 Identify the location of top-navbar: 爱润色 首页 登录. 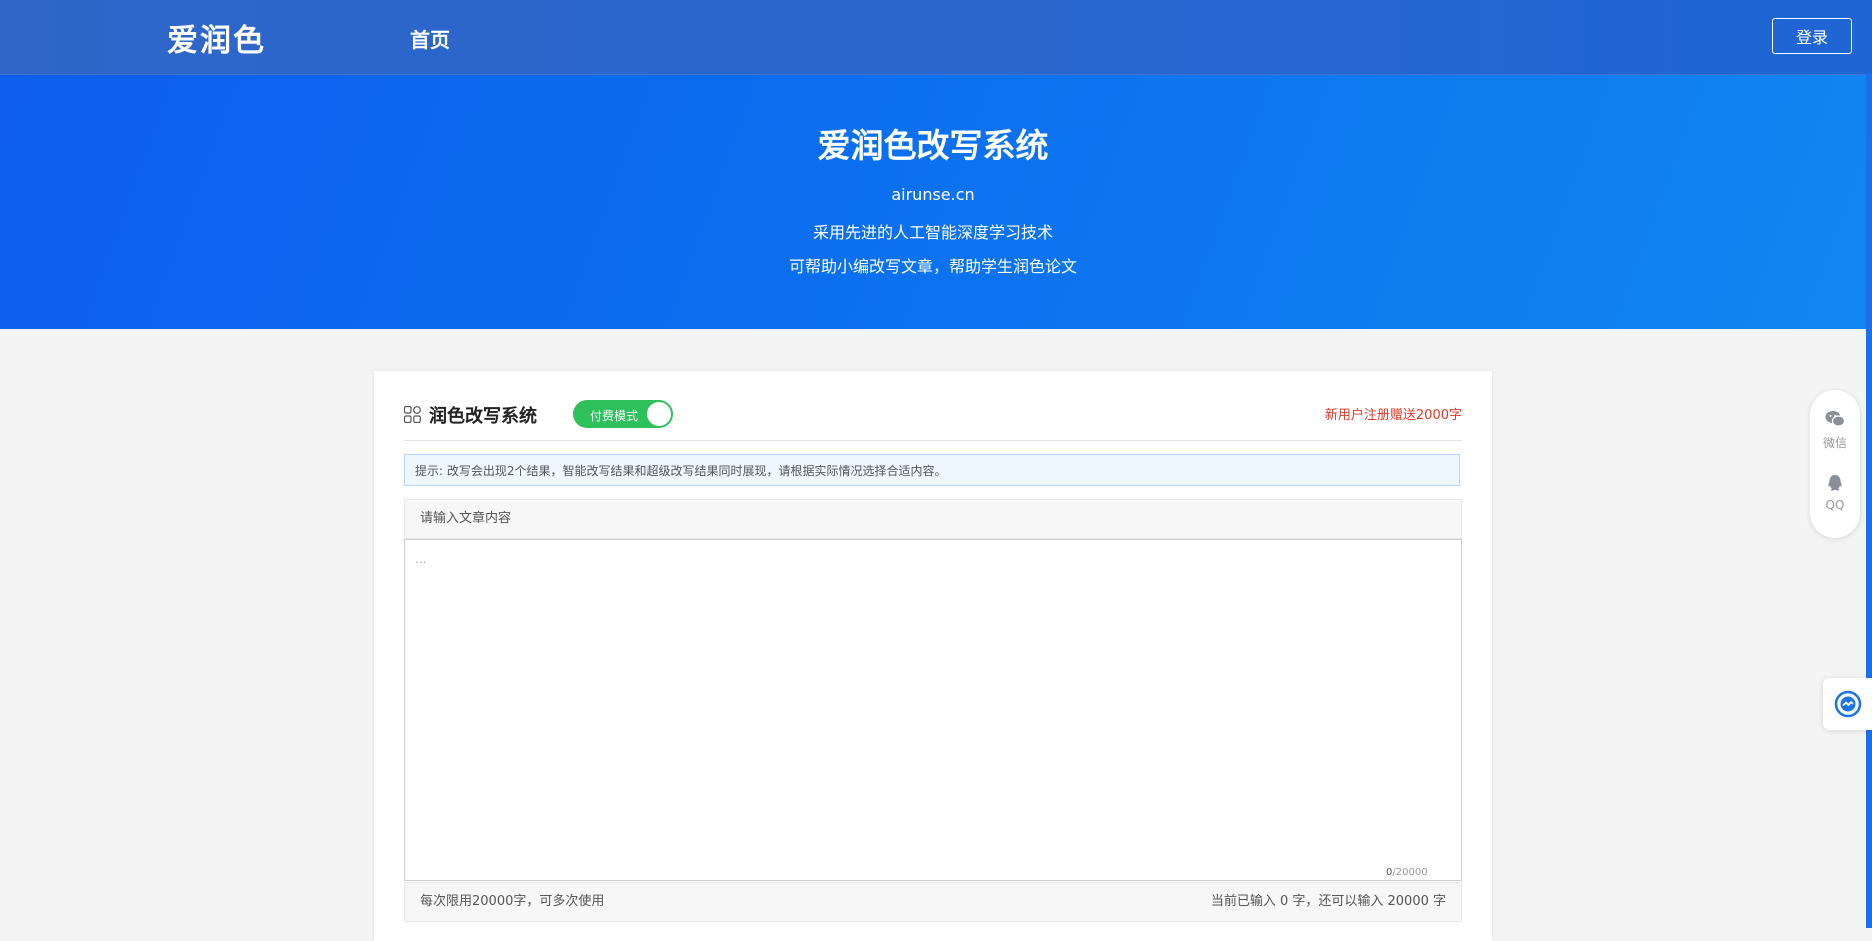
(936, 37).